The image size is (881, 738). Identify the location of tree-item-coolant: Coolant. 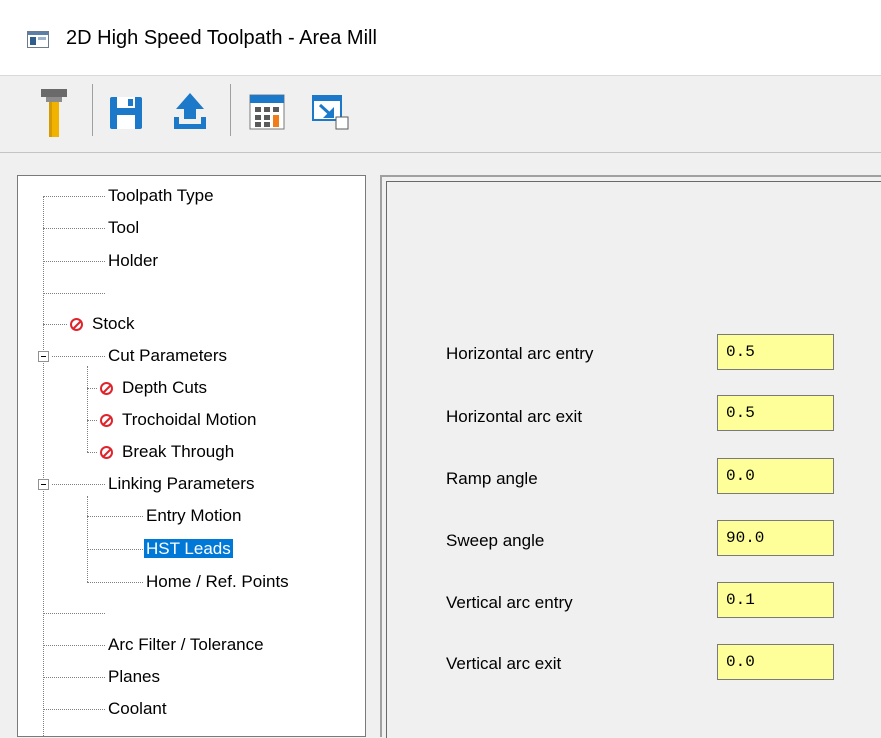
(137, 709).